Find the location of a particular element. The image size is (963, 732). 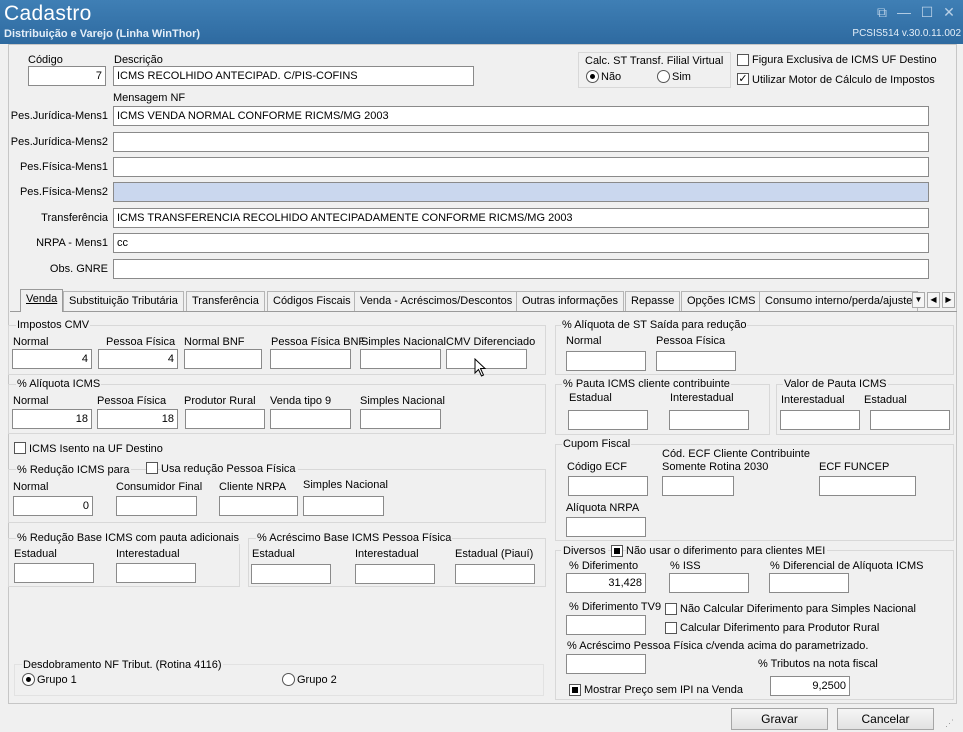

reducao-icms-title: % Redução ICMS para is located at coordinates (73, 470).